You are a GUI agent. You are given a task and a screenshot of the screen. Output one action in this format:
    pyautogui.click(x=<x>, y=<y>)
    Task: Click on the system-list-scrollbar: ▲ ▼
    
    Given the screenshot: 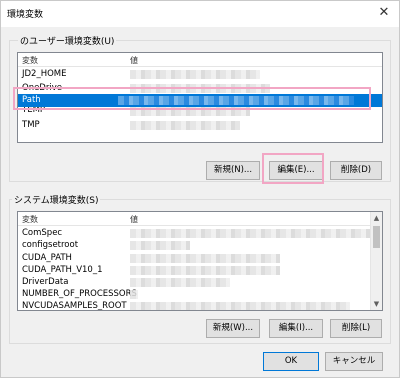 What is the action you would take?
    pyautogui.click(x=376, y=261)
    